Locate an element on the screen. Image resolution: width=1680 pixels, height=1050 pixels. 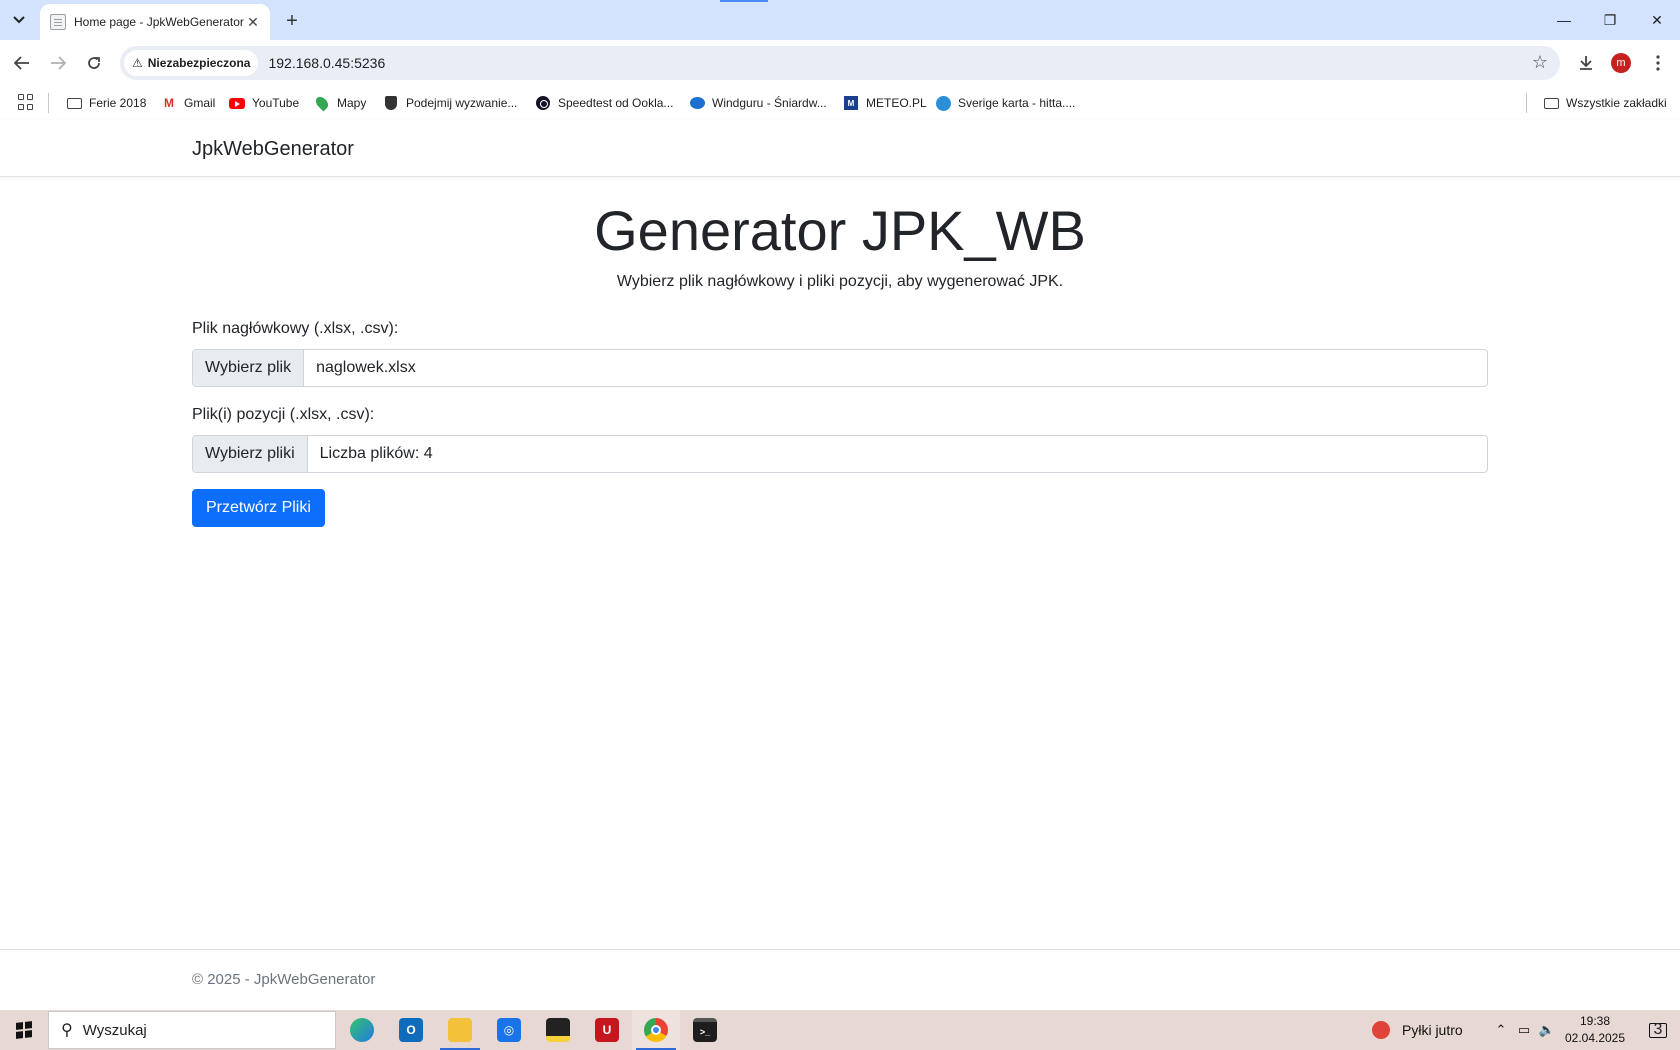
maps-pin-icon is located at coordinates (322, 103).